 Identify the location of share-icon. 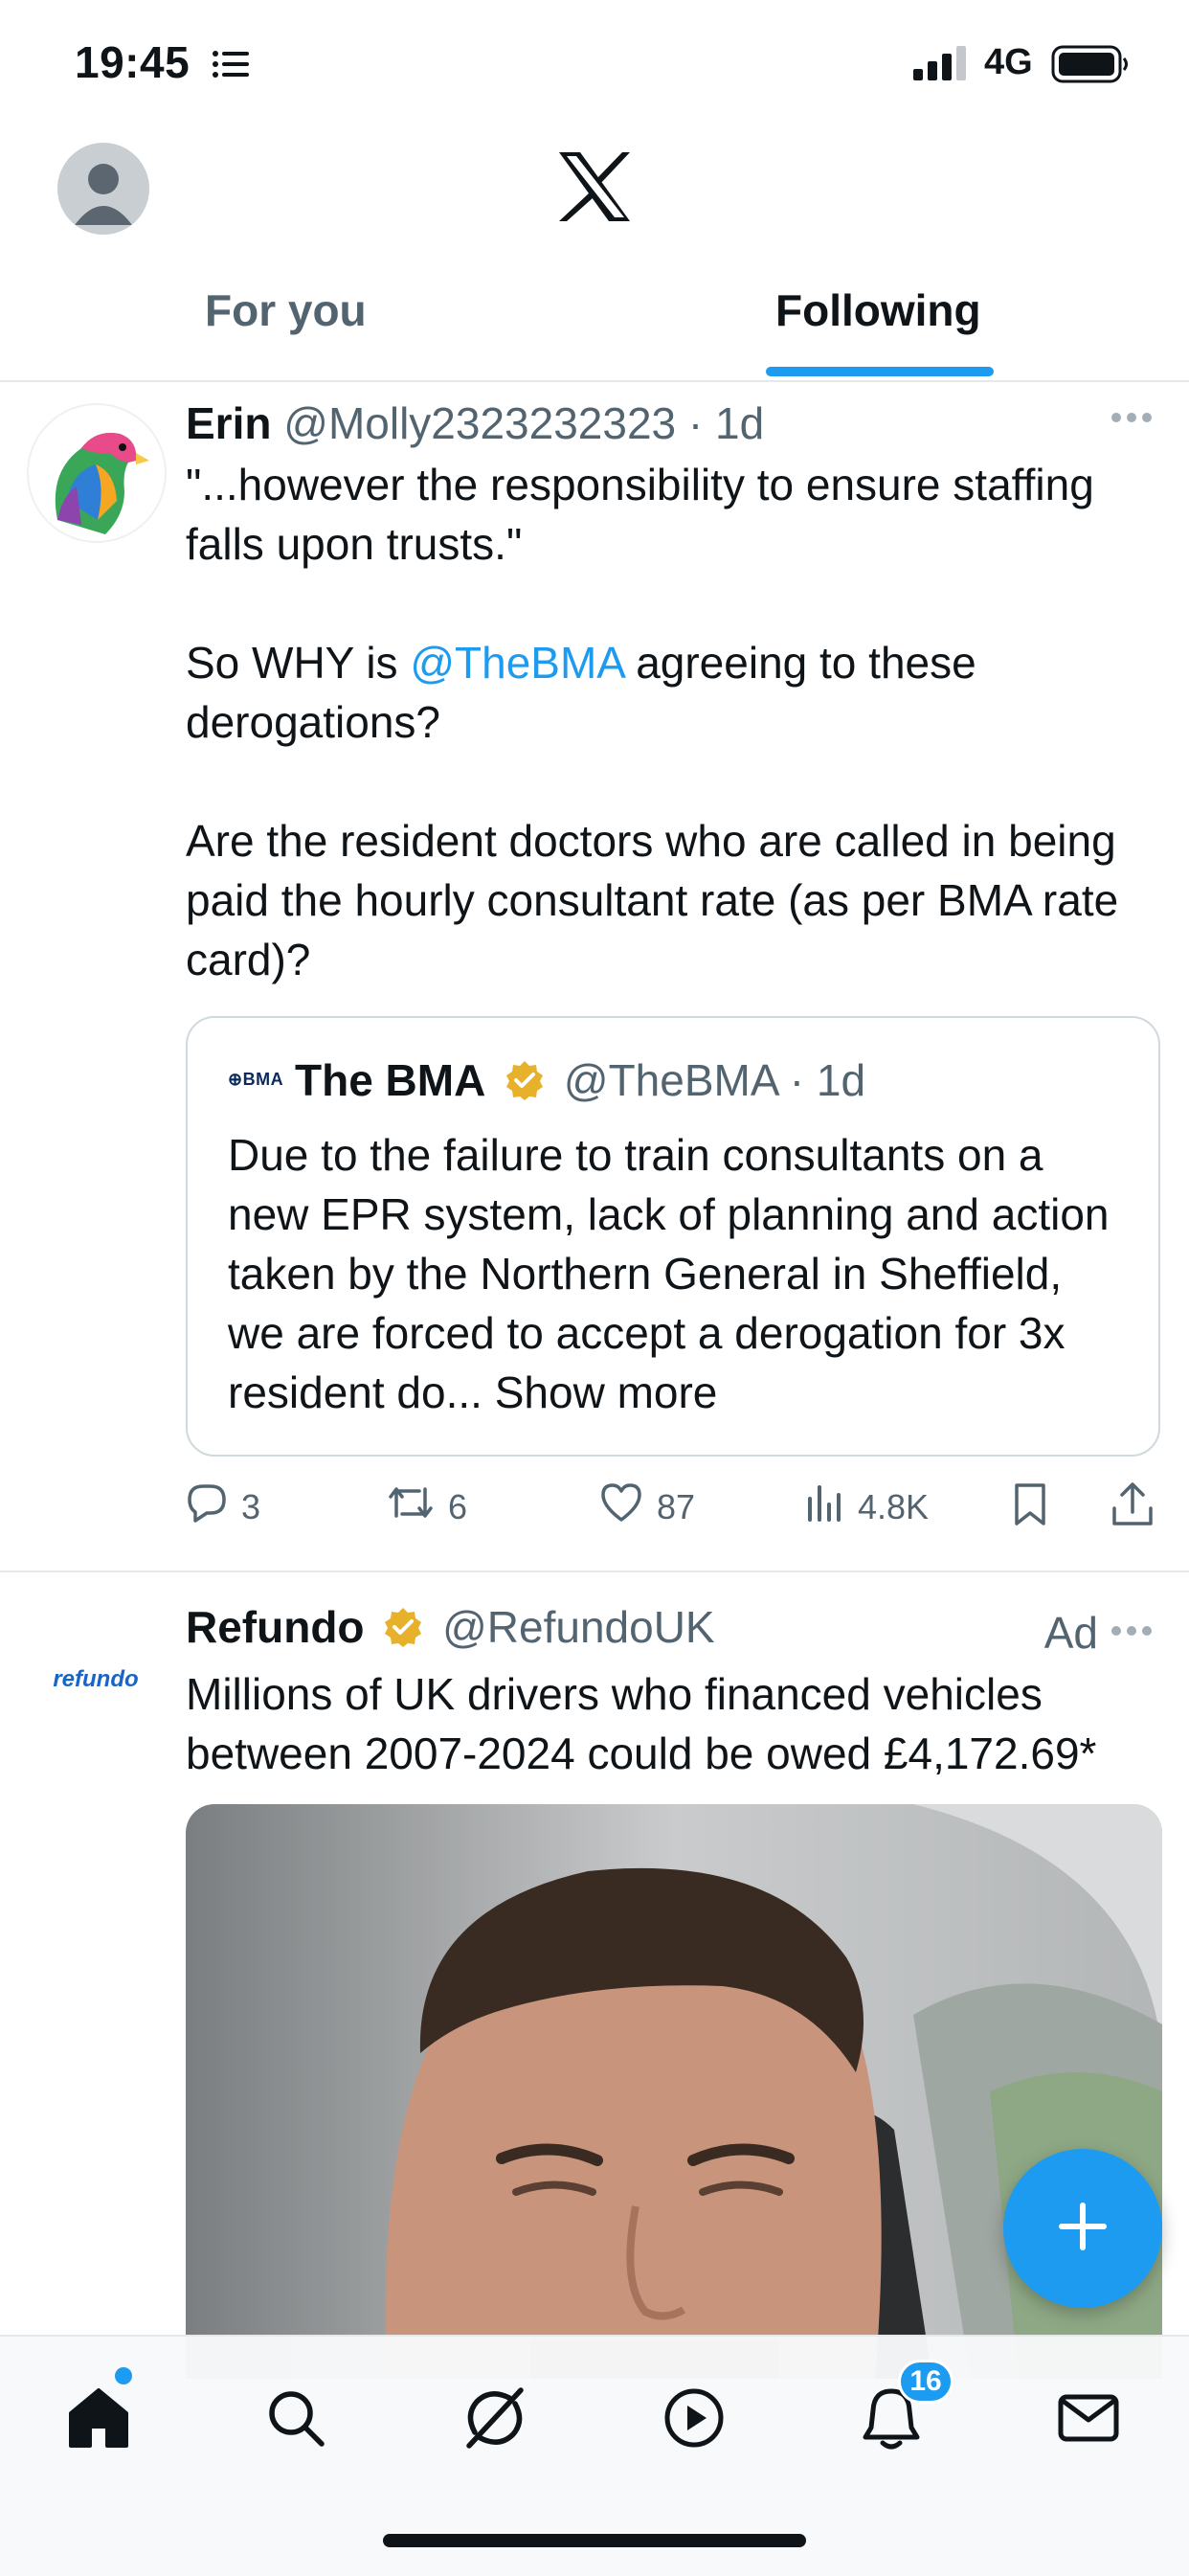
(1132, 1508).